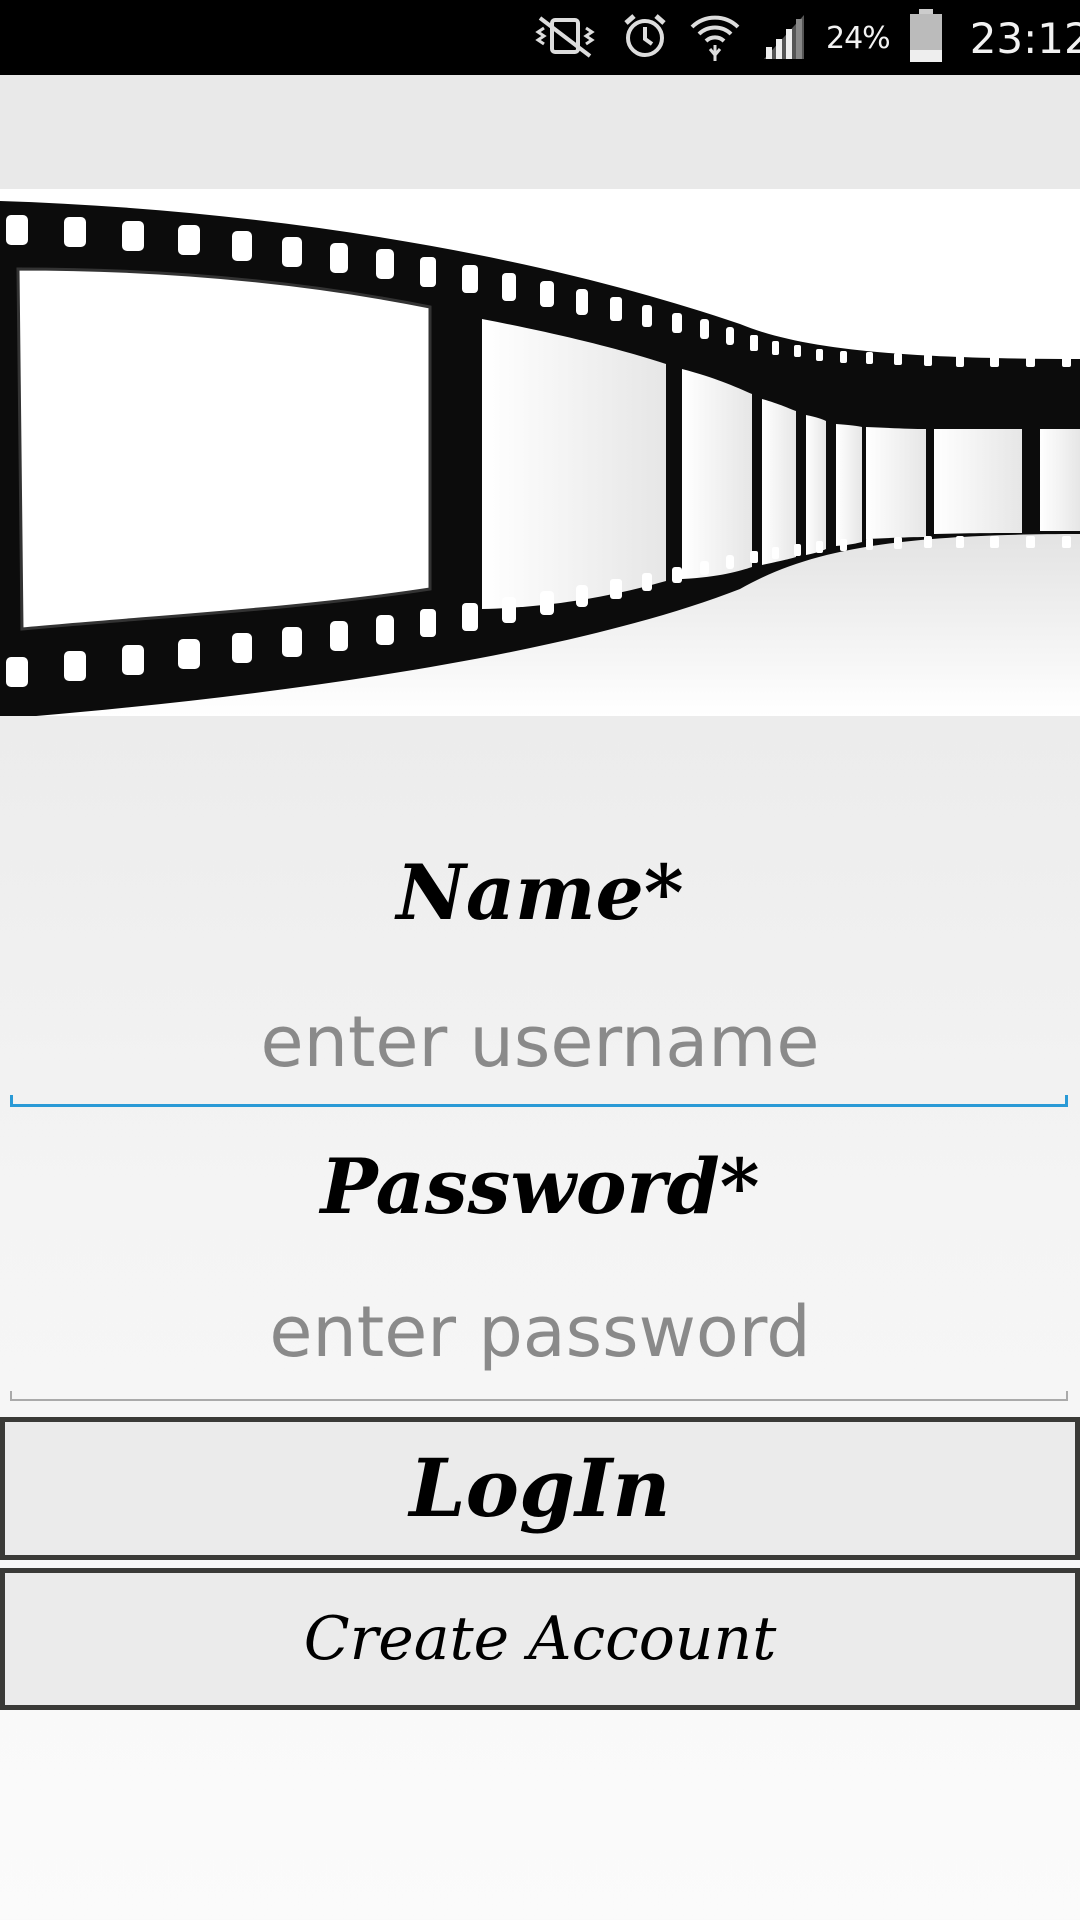 The height and width of the screenshot is (1920, 1080). I want to click on password-input, so click(540, 1332).